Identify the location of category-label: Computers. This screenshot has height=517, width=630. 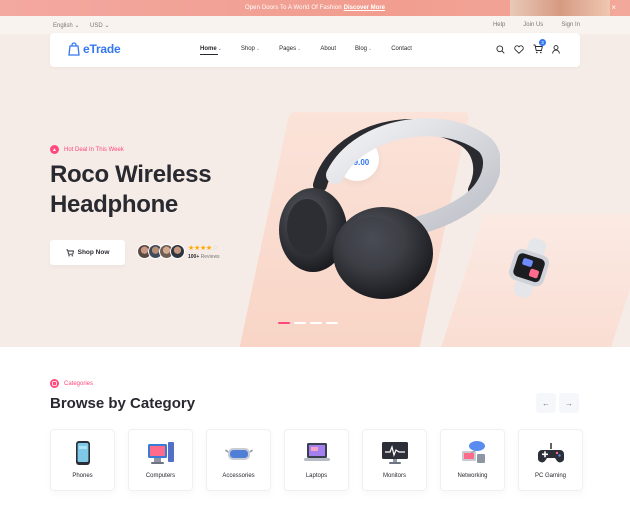
(160, 476).